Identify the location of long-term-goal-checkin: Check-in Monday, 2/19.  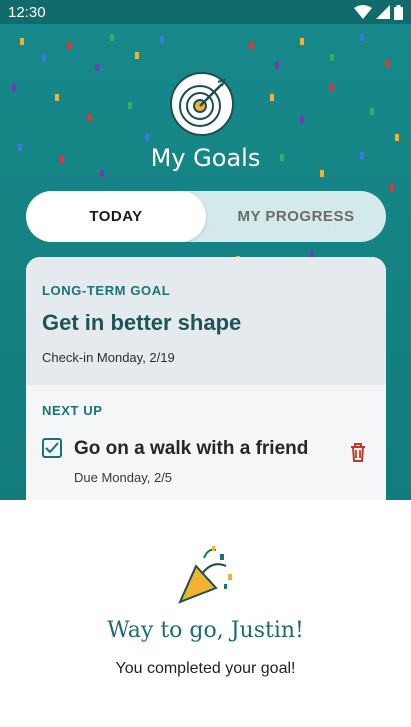
(108, 357).